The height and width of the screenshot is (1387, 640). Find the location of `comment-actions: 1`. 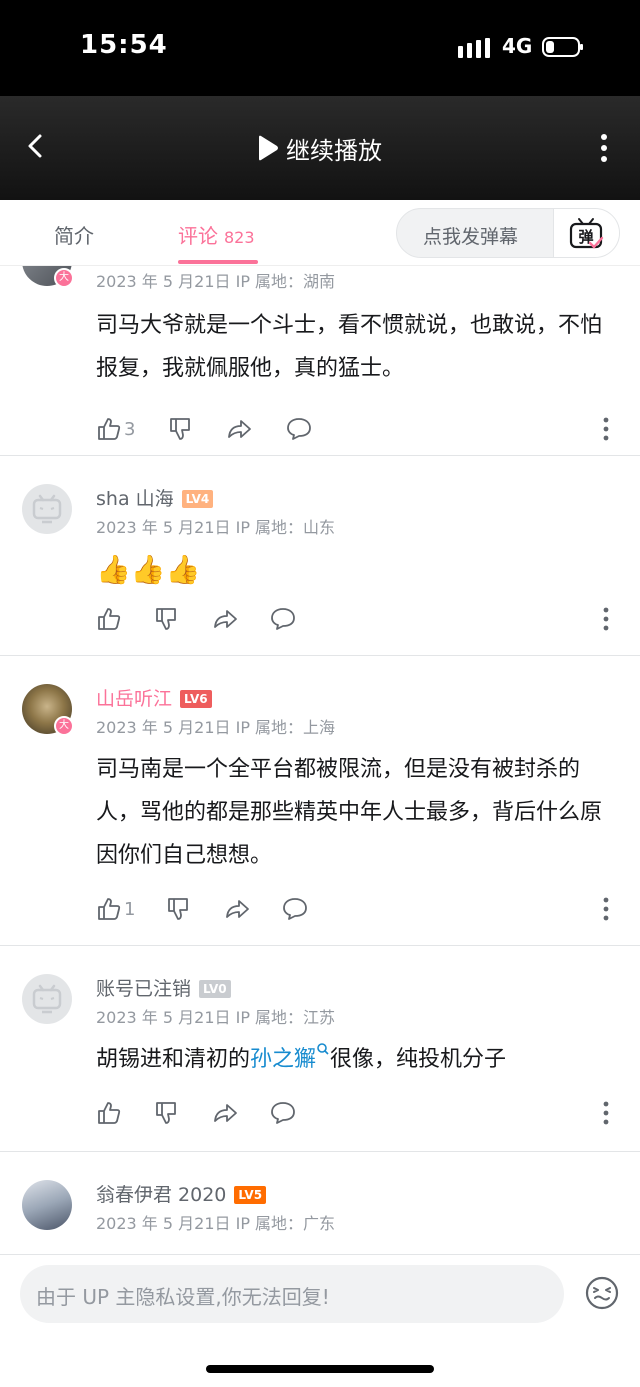

comment-actions: 1 is located at coordinates (360, 909).